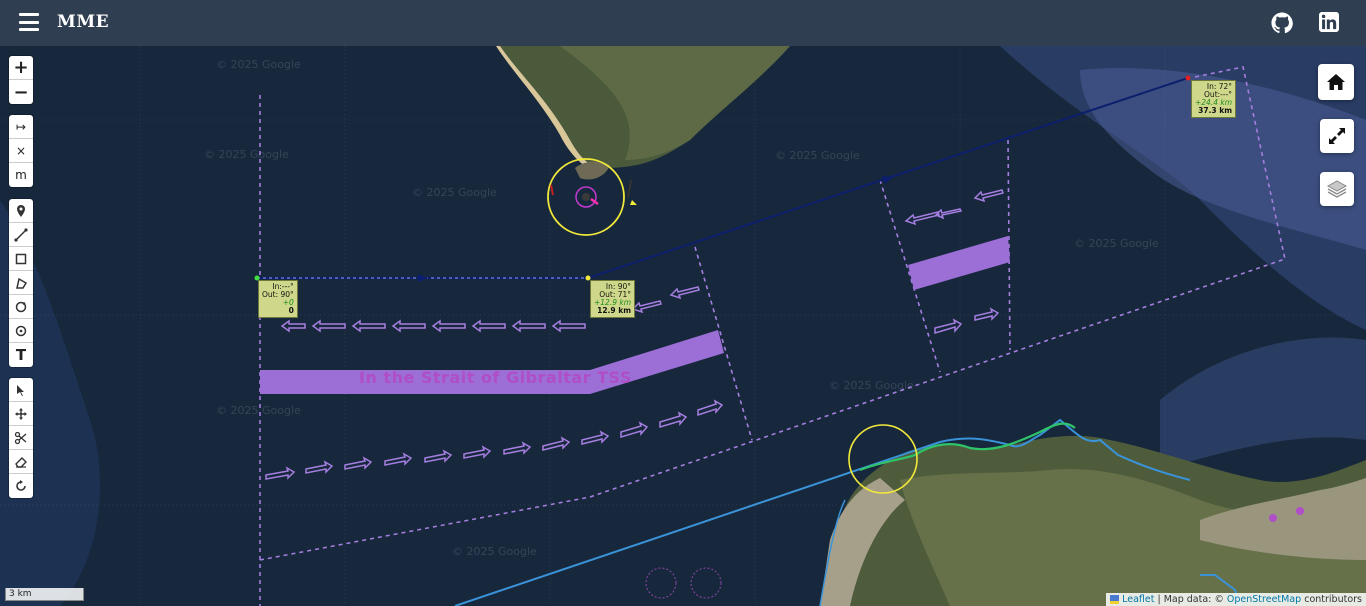 This screenshot has width=1366, height=606. Describe the element at coordinates (21, 462) in the screenshot. I see `eraser-icon` at that location.